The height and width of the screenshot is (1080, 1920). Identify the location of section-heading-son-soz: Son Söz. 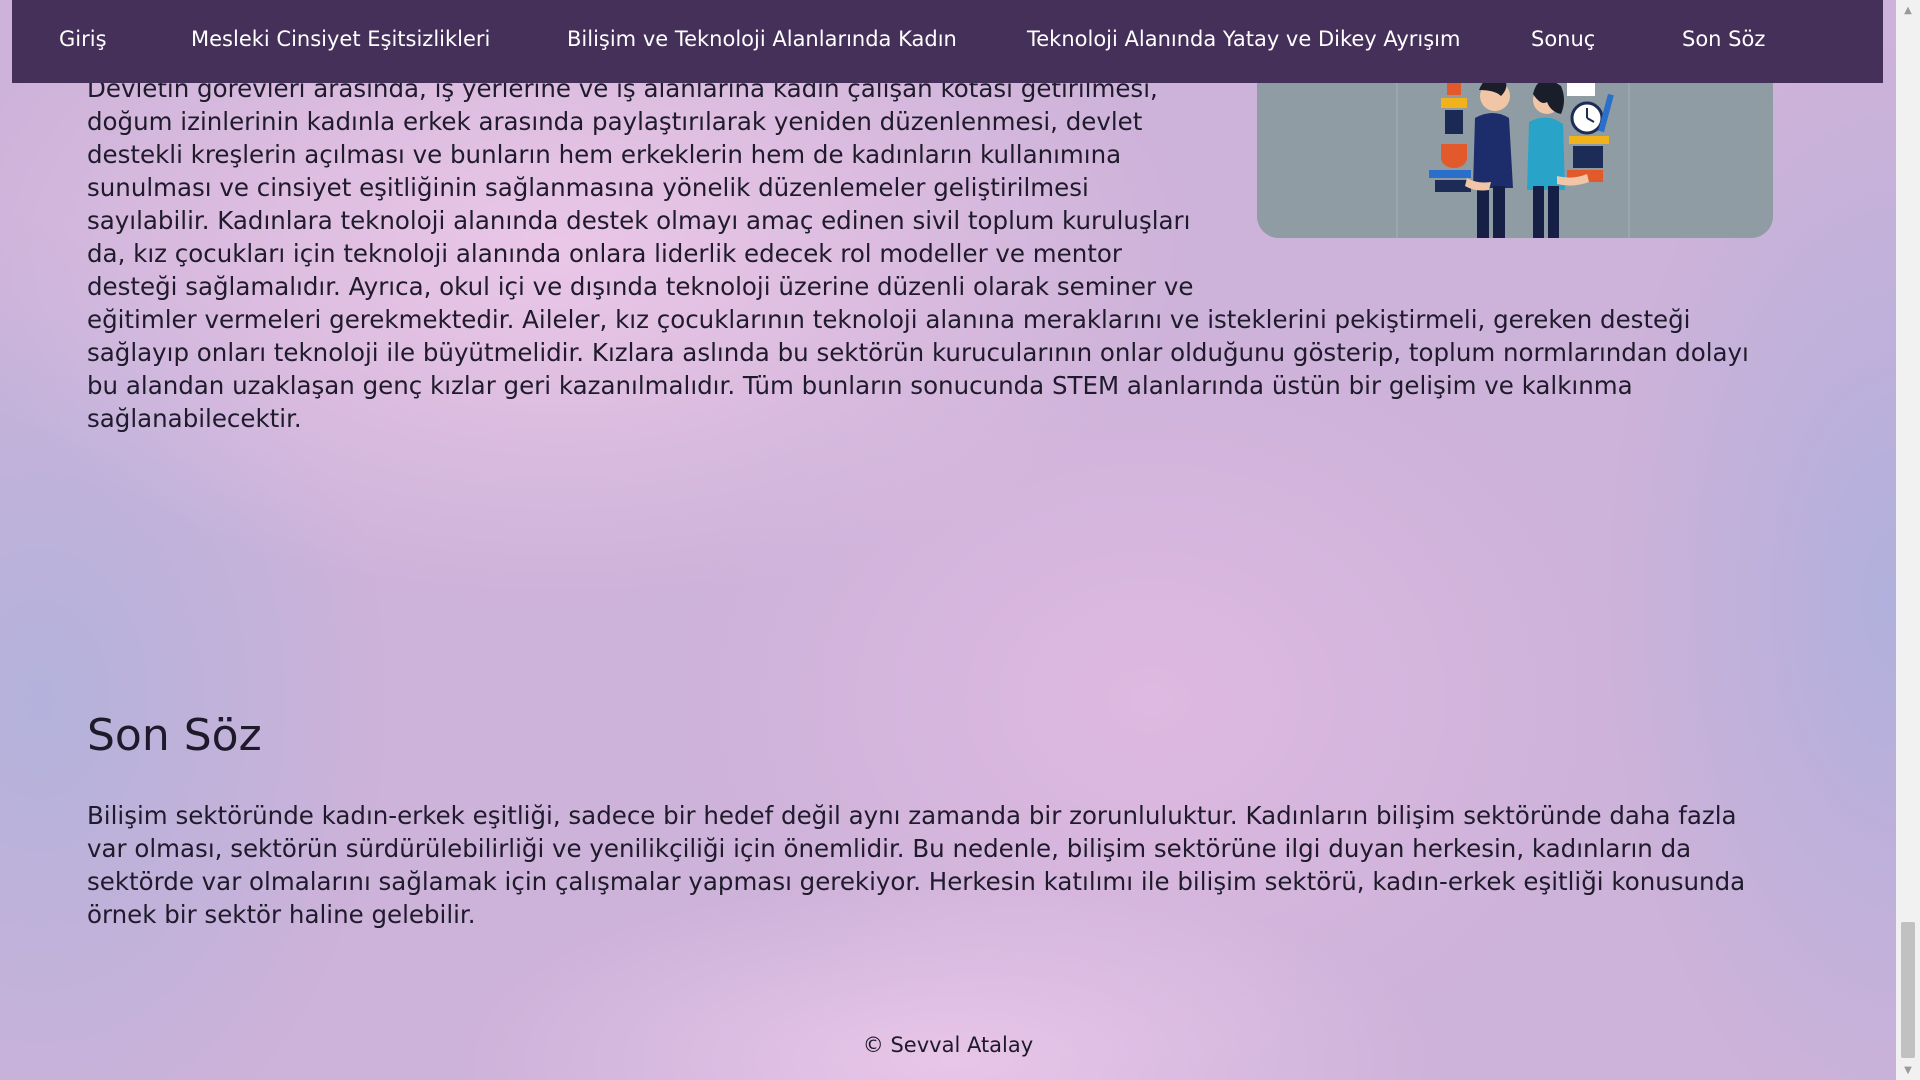
(174, 735).